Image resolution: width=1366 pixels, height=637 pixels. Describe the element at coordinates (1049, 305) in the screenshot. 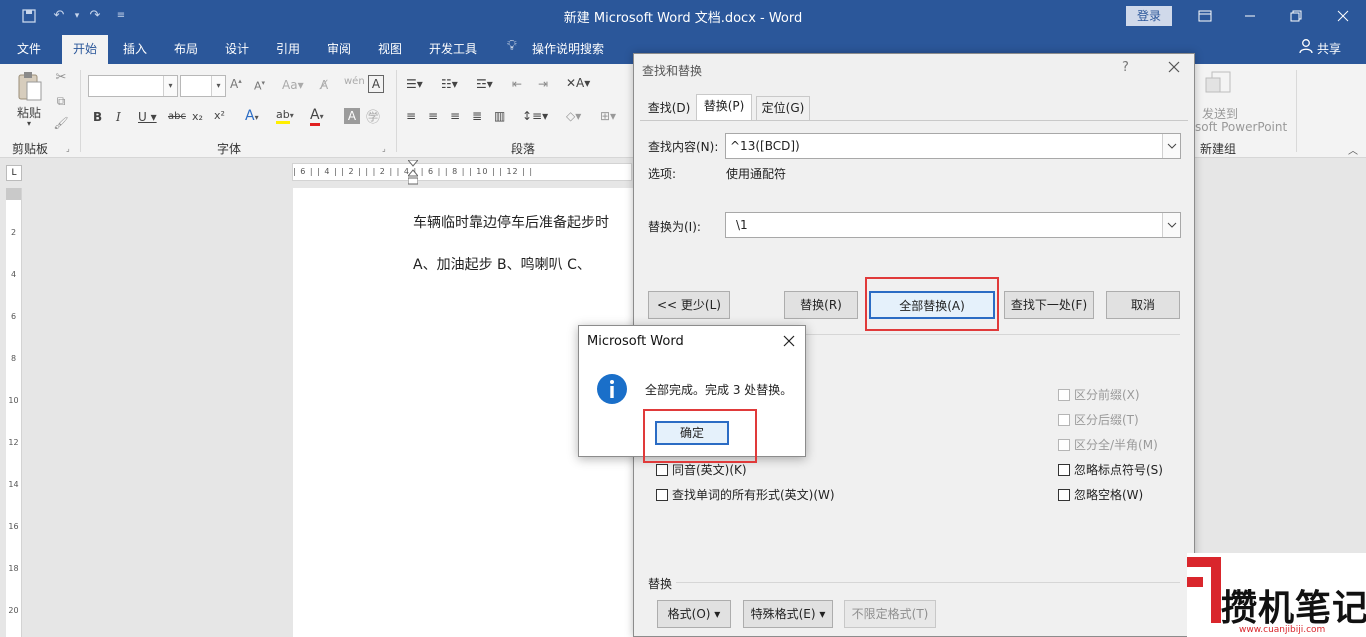

I see `find-next-button: 查找下一处(F)` at that location.